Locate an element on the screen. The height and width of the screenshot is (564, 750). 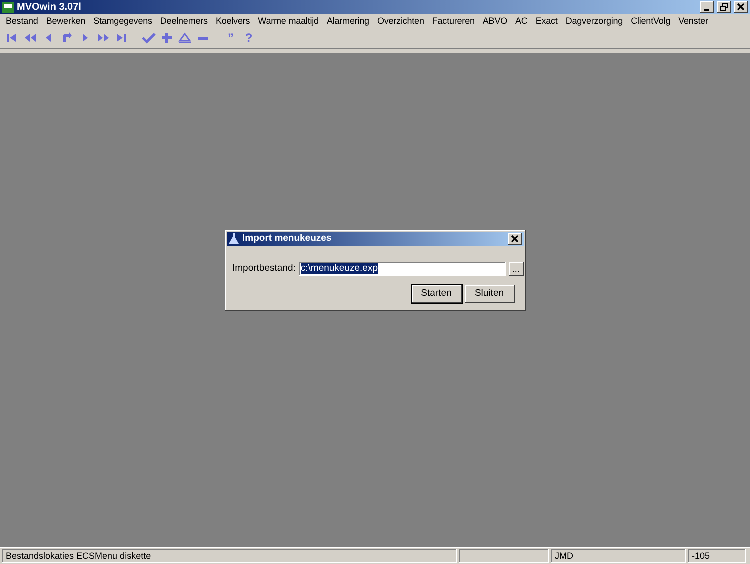
menu-item: ABVO is located at coordinates (495, 21).